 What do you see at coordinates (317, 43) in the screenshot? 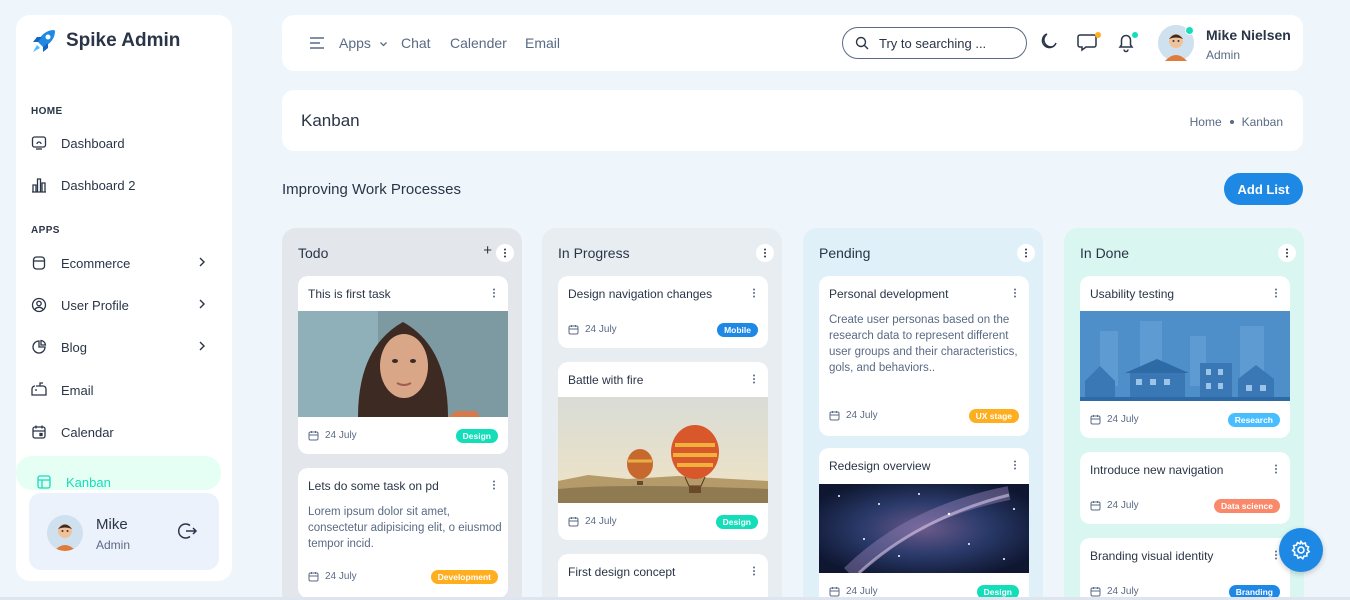
I see `menu-icon` at bounding box center [317, 43].